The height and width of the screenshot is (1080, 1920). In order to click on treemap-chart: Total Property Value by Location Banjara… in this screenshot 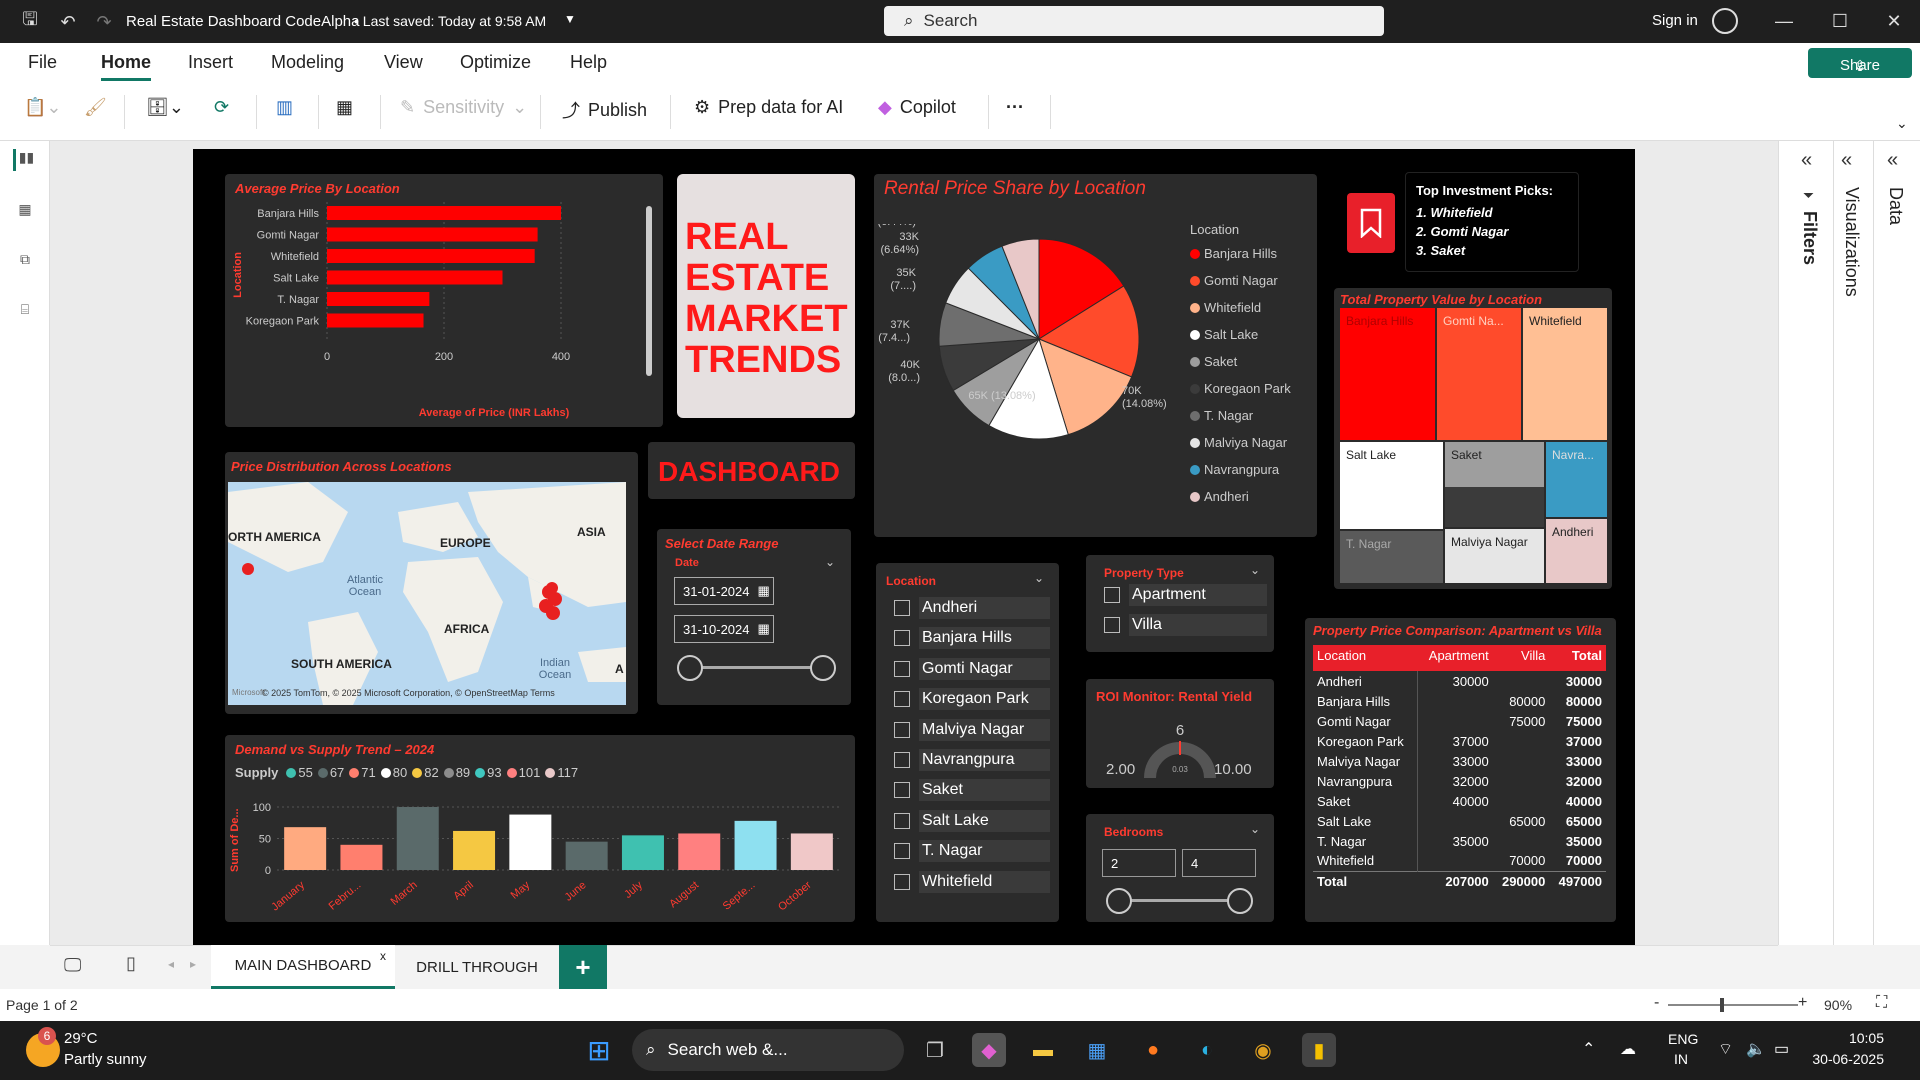, I will do `click(1473, 438)`.